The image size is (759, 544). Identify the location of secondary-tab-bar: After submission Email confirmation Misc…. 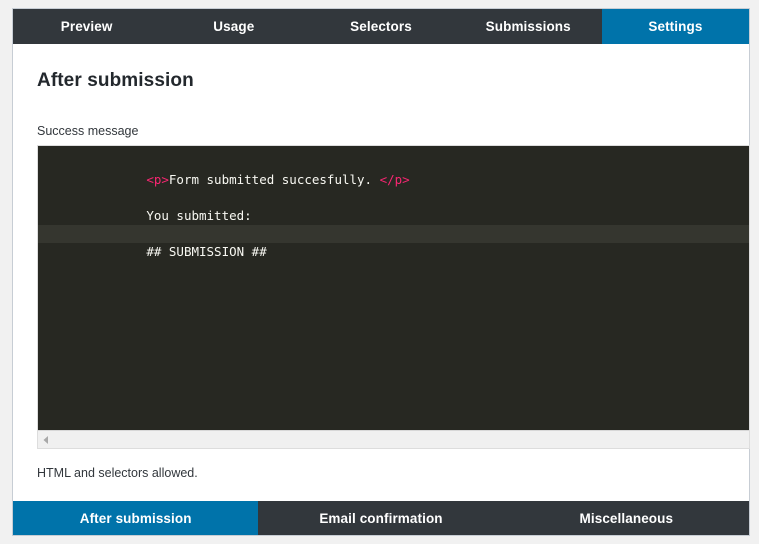
(381, 518).